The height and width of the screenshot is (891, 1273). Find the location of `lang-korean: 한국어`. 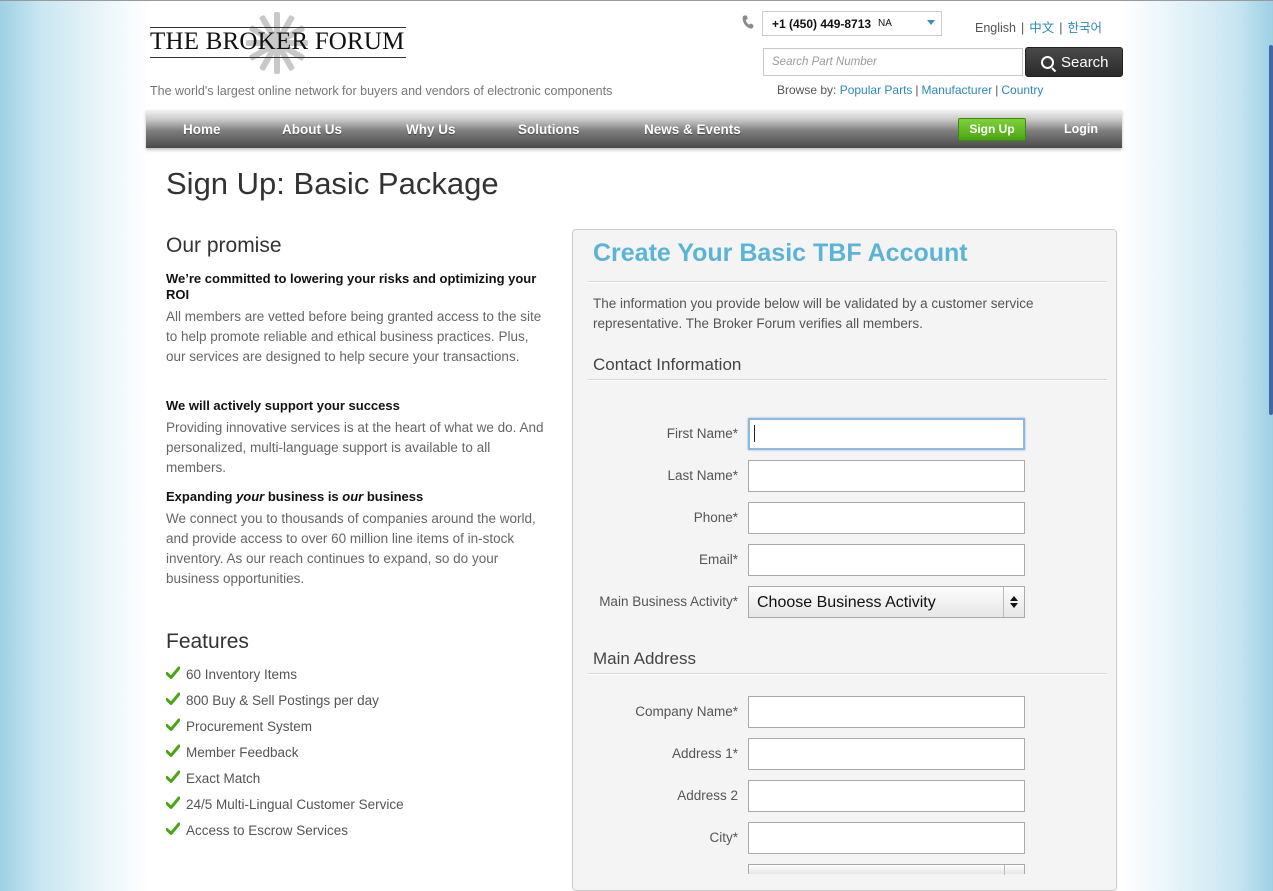

lang-korean: 한국어 is located at coordinates (1085, 28).